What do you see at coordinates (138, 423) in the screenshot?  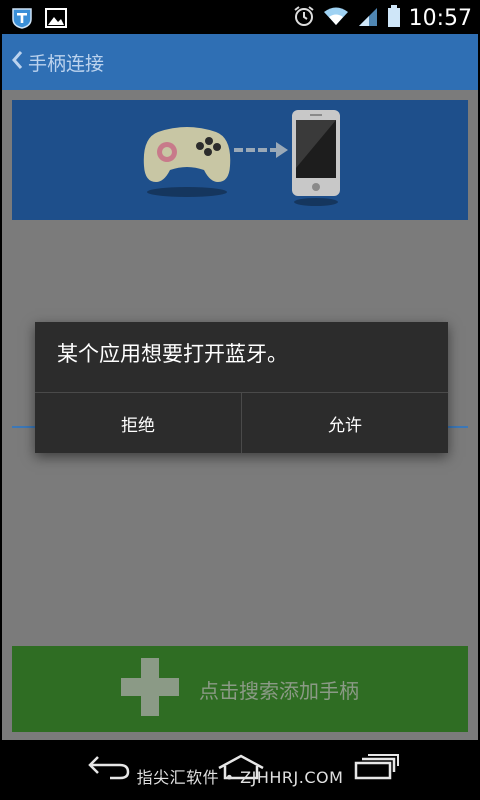 I see `deny-button: 拒绝` at bounding box center [138, 423].